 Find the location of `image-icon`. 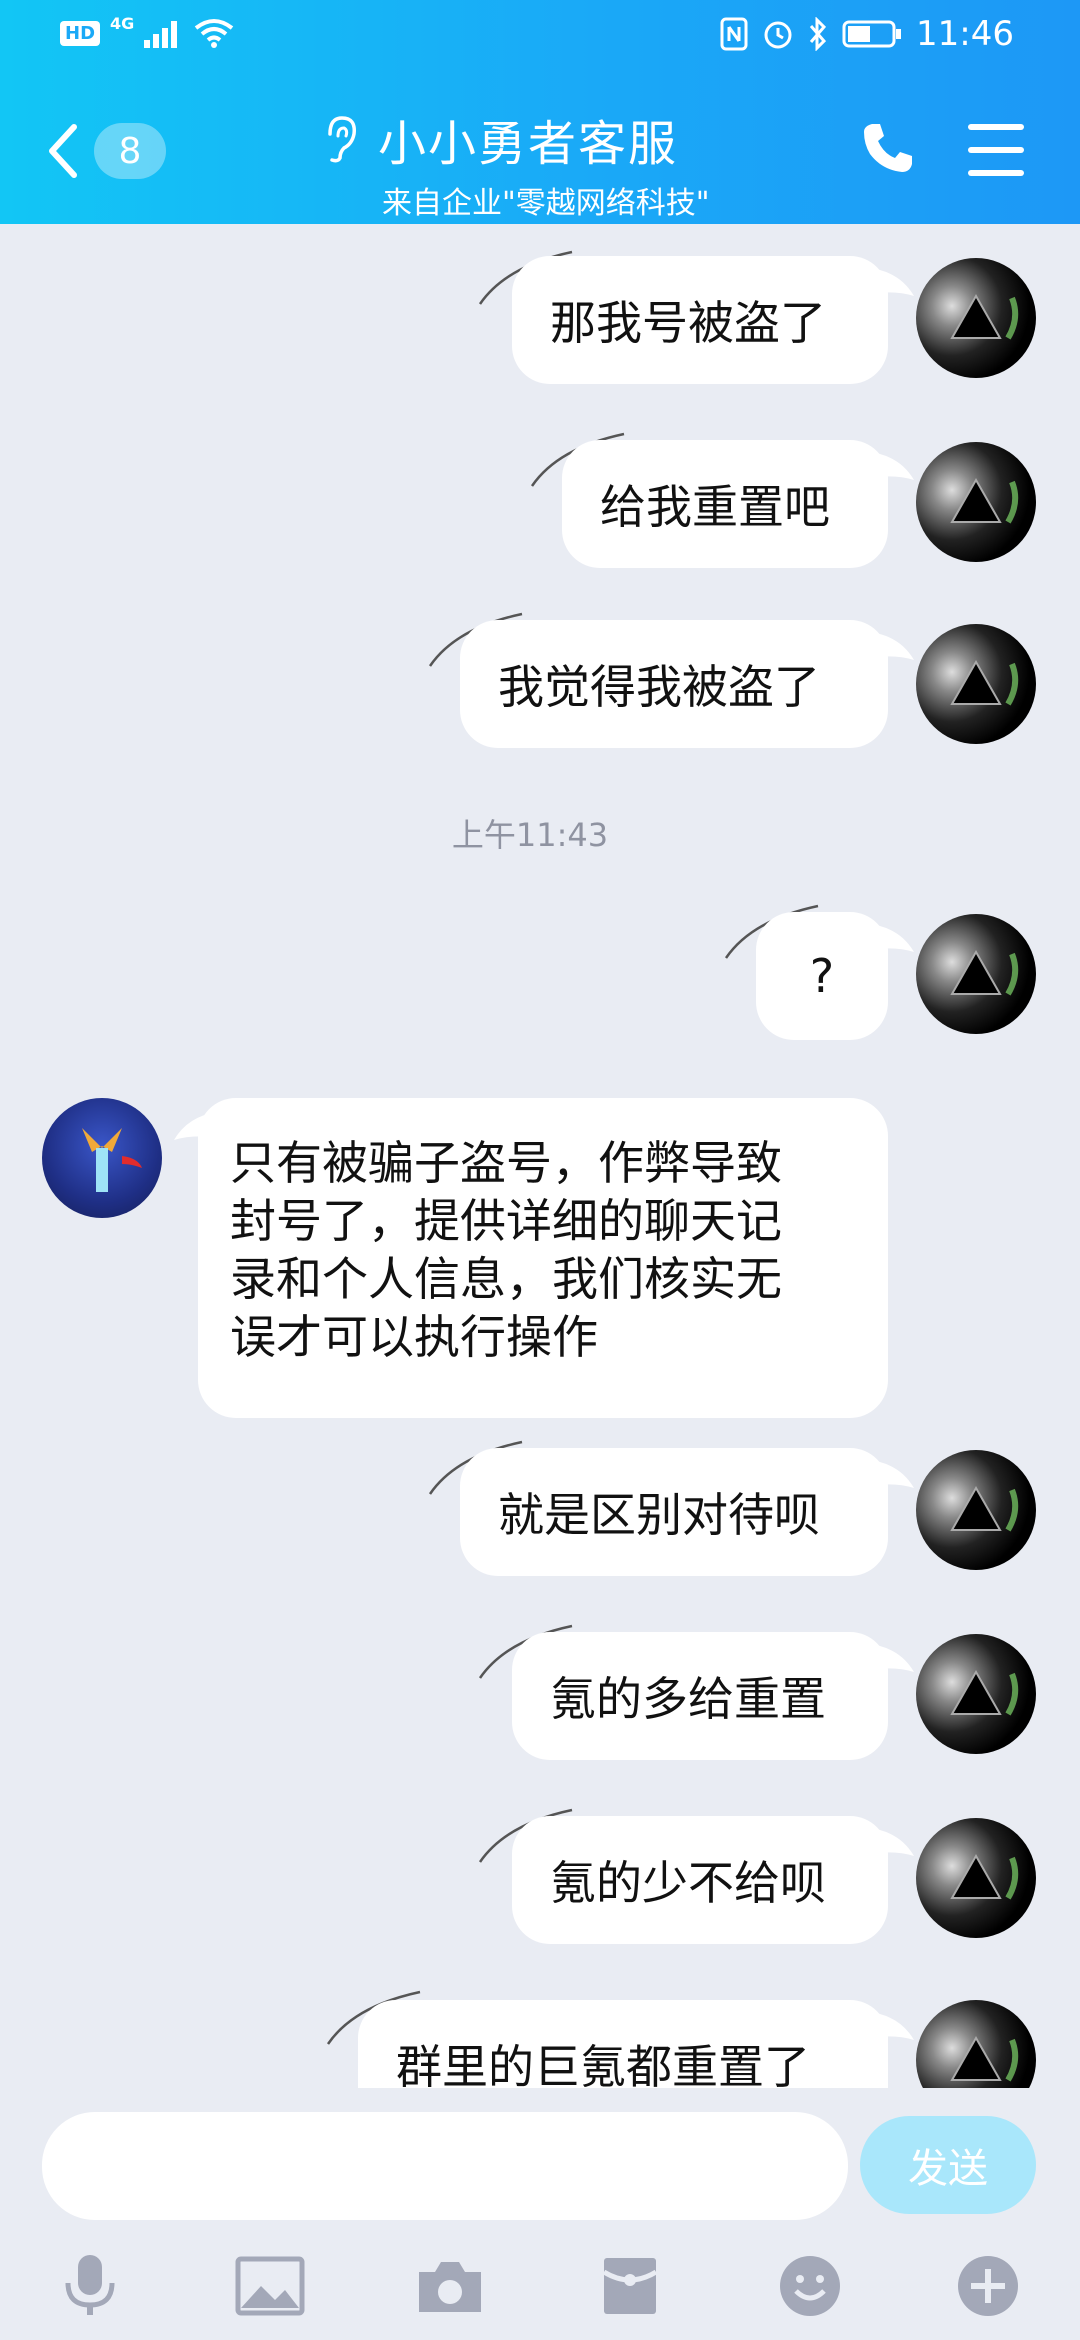

image-icon is located at coordinates (270, 2286).